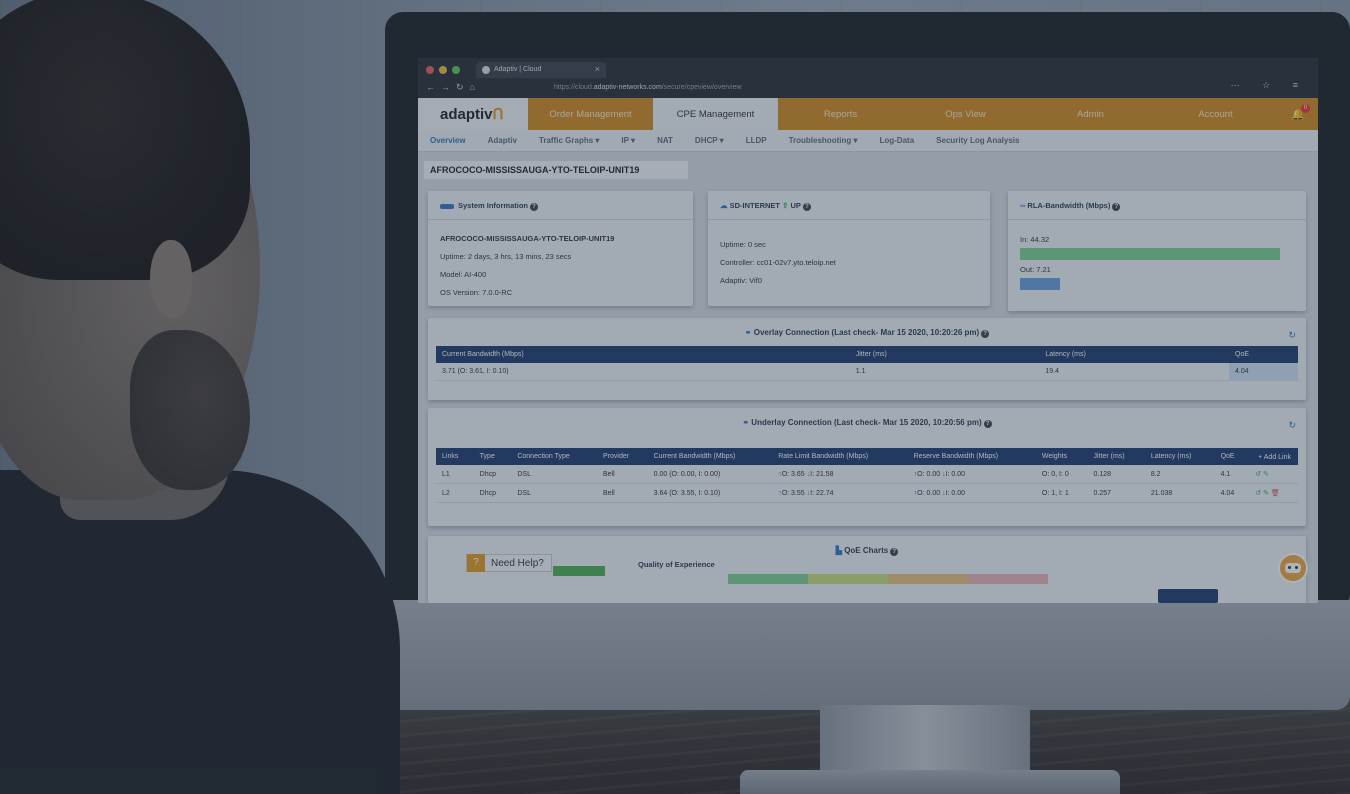 This screenshot has height=794, width=1350. What do you see at coordinates (200, 632) in the screenshot?
I see `person-shirt` at bounding box center [200, 632].